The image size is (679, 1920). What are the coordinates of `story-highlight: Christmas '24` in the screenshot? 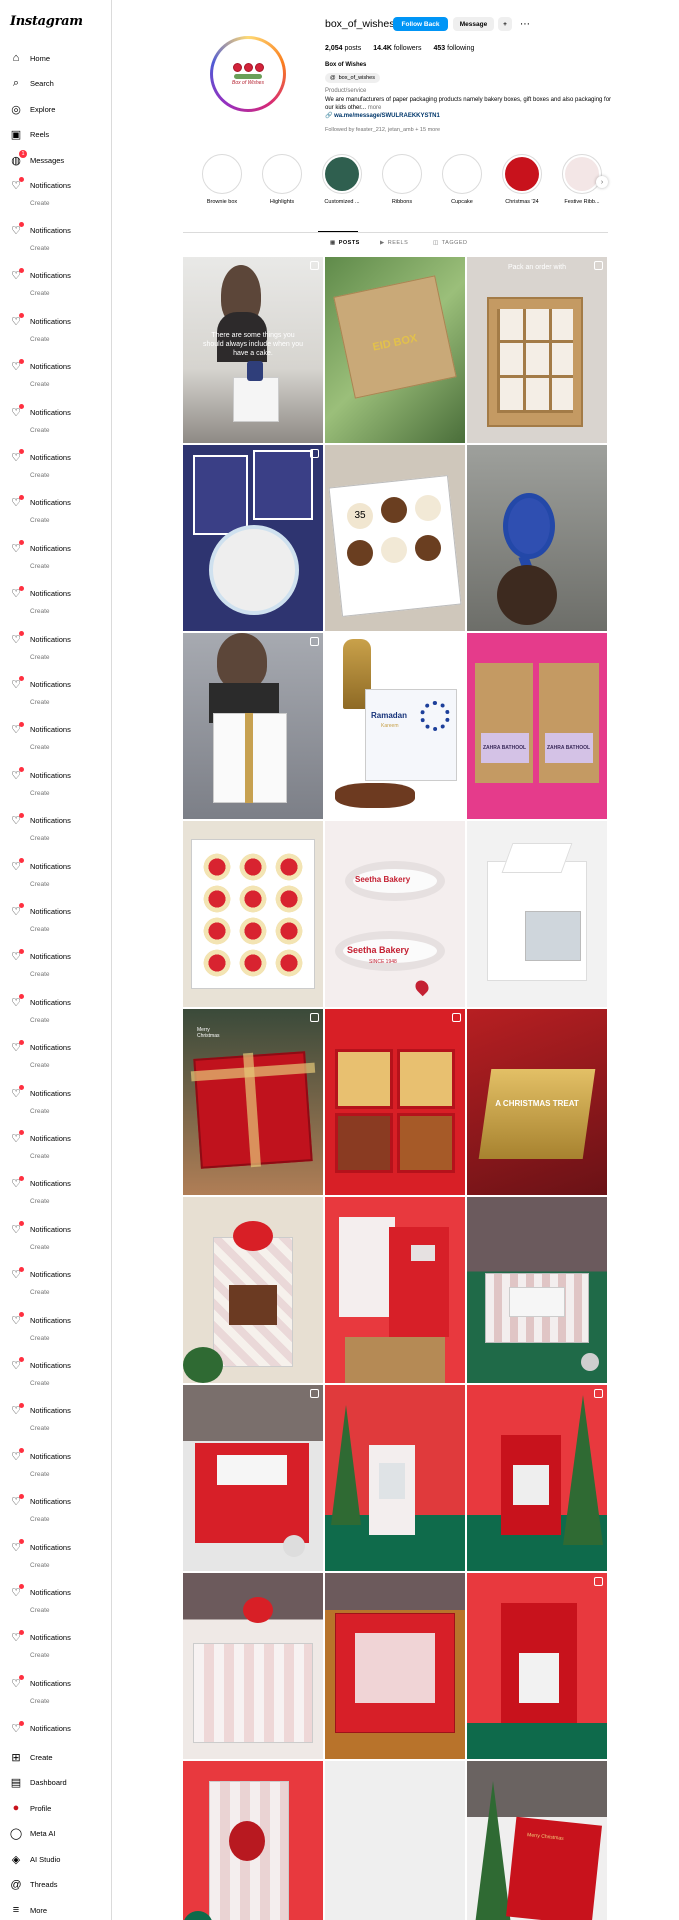 It's located at (522, 179).